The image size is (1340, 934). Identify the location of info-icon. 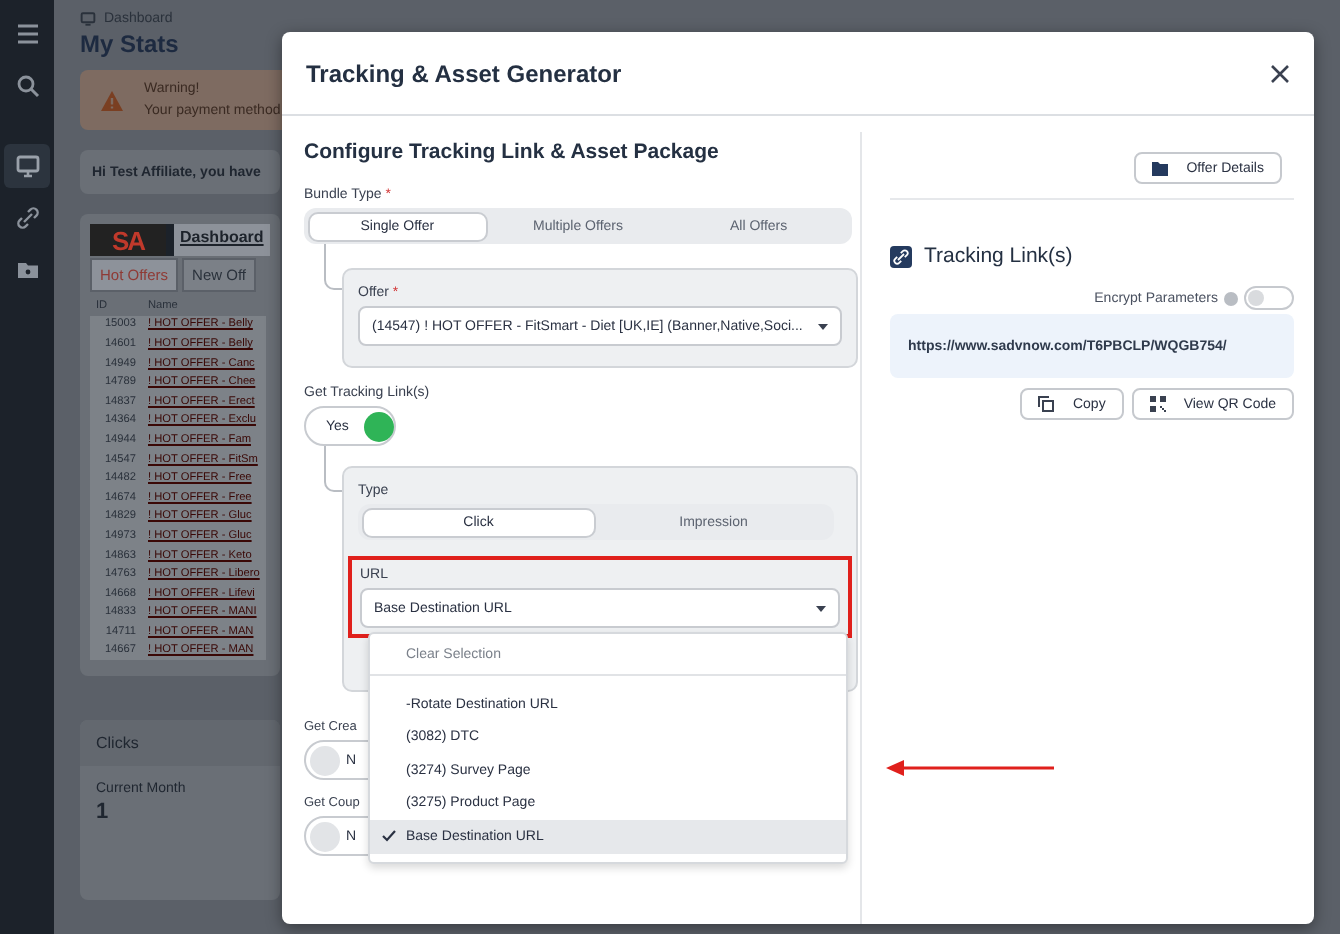
(1231, 298).